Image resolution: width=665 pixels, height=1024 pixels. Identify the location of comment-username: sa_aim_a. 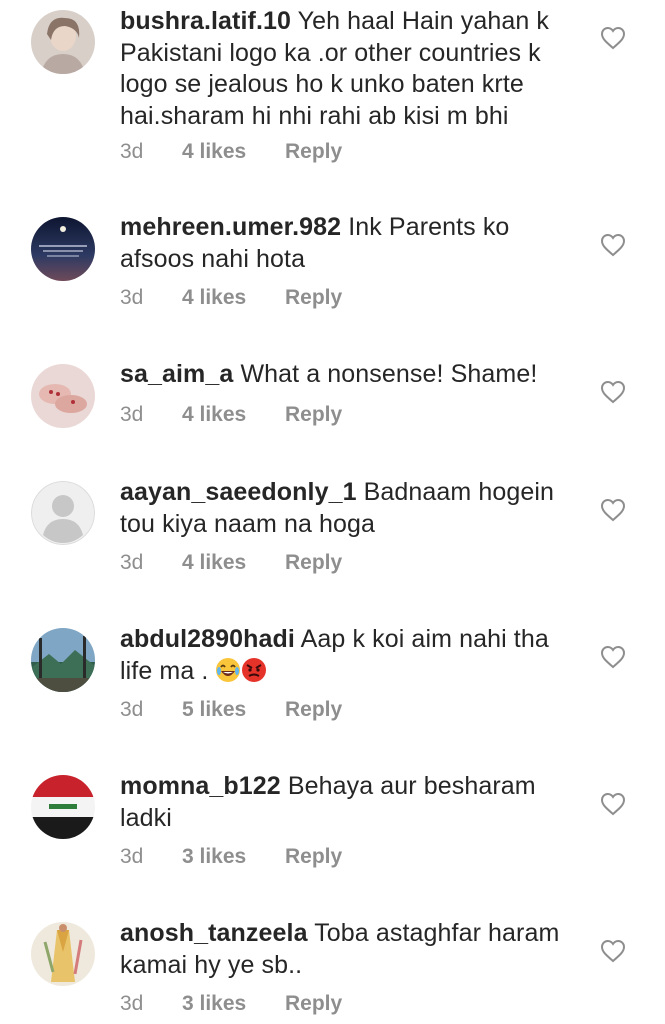
(176, 374).